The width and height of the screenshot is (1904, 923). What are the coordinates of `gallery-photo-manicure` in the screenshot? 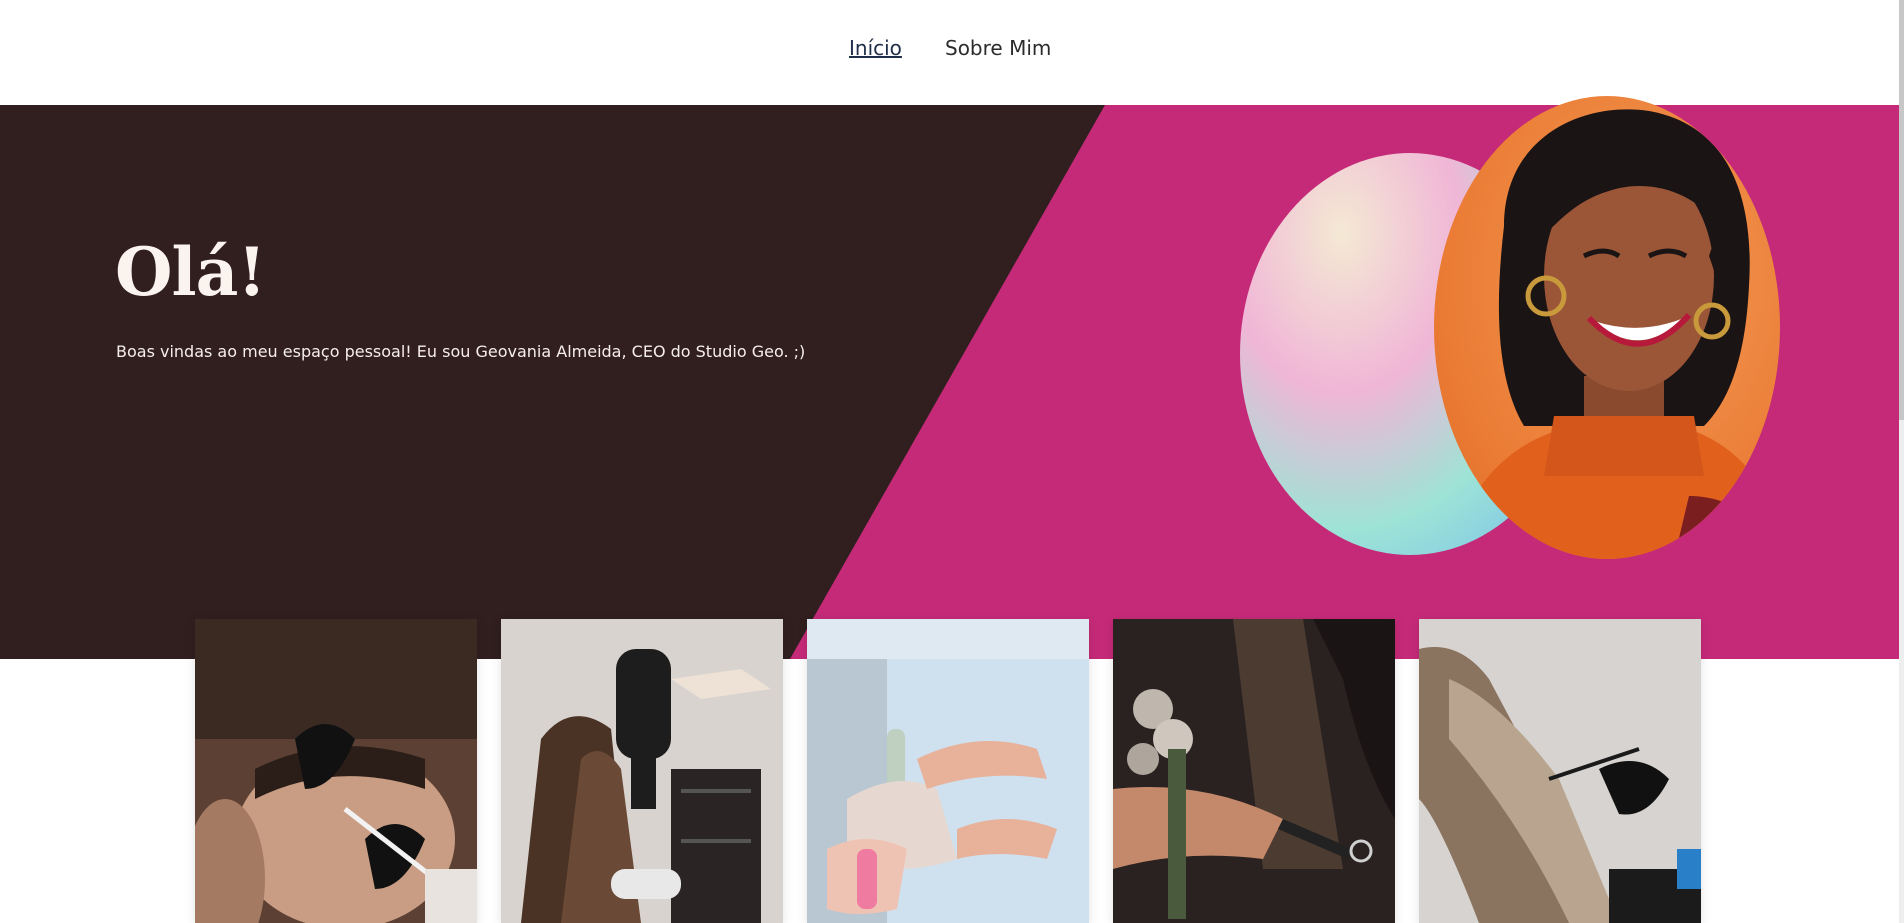 It's located at (948, 771).